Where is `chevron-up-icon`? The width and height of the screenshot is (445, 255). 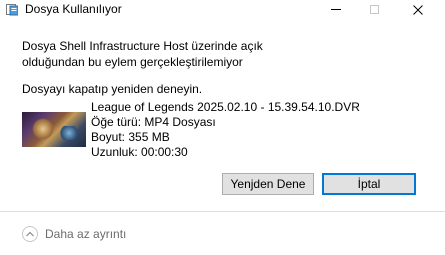 chevron-up-icon is located at coordinates (30, 234).